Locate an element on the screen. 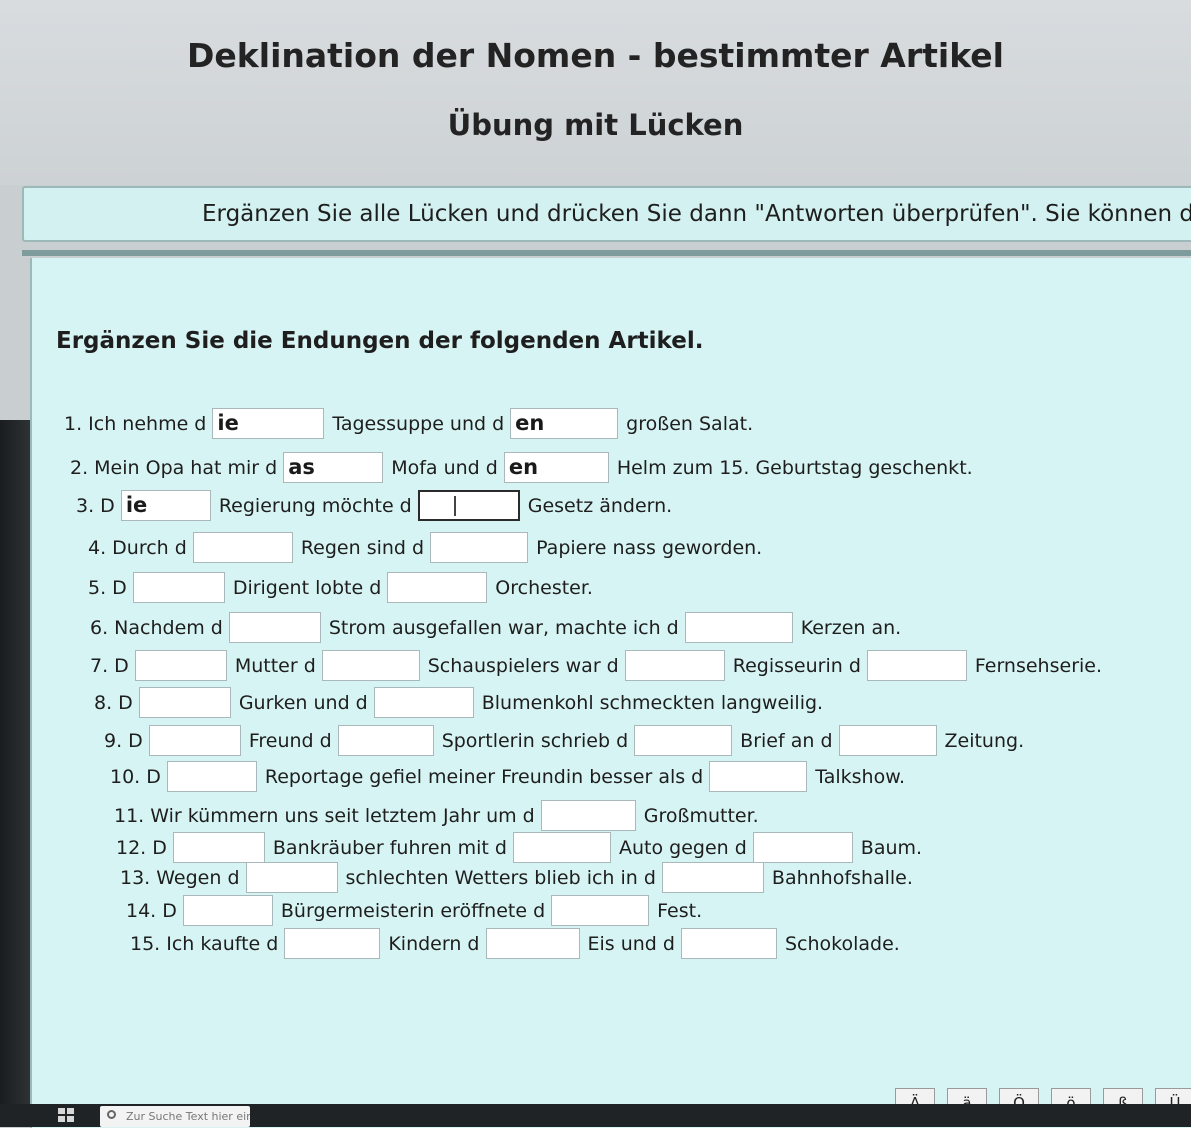  sentence-text: Bürgermeisterin eröffnete d is located at coordinates (413, 910).